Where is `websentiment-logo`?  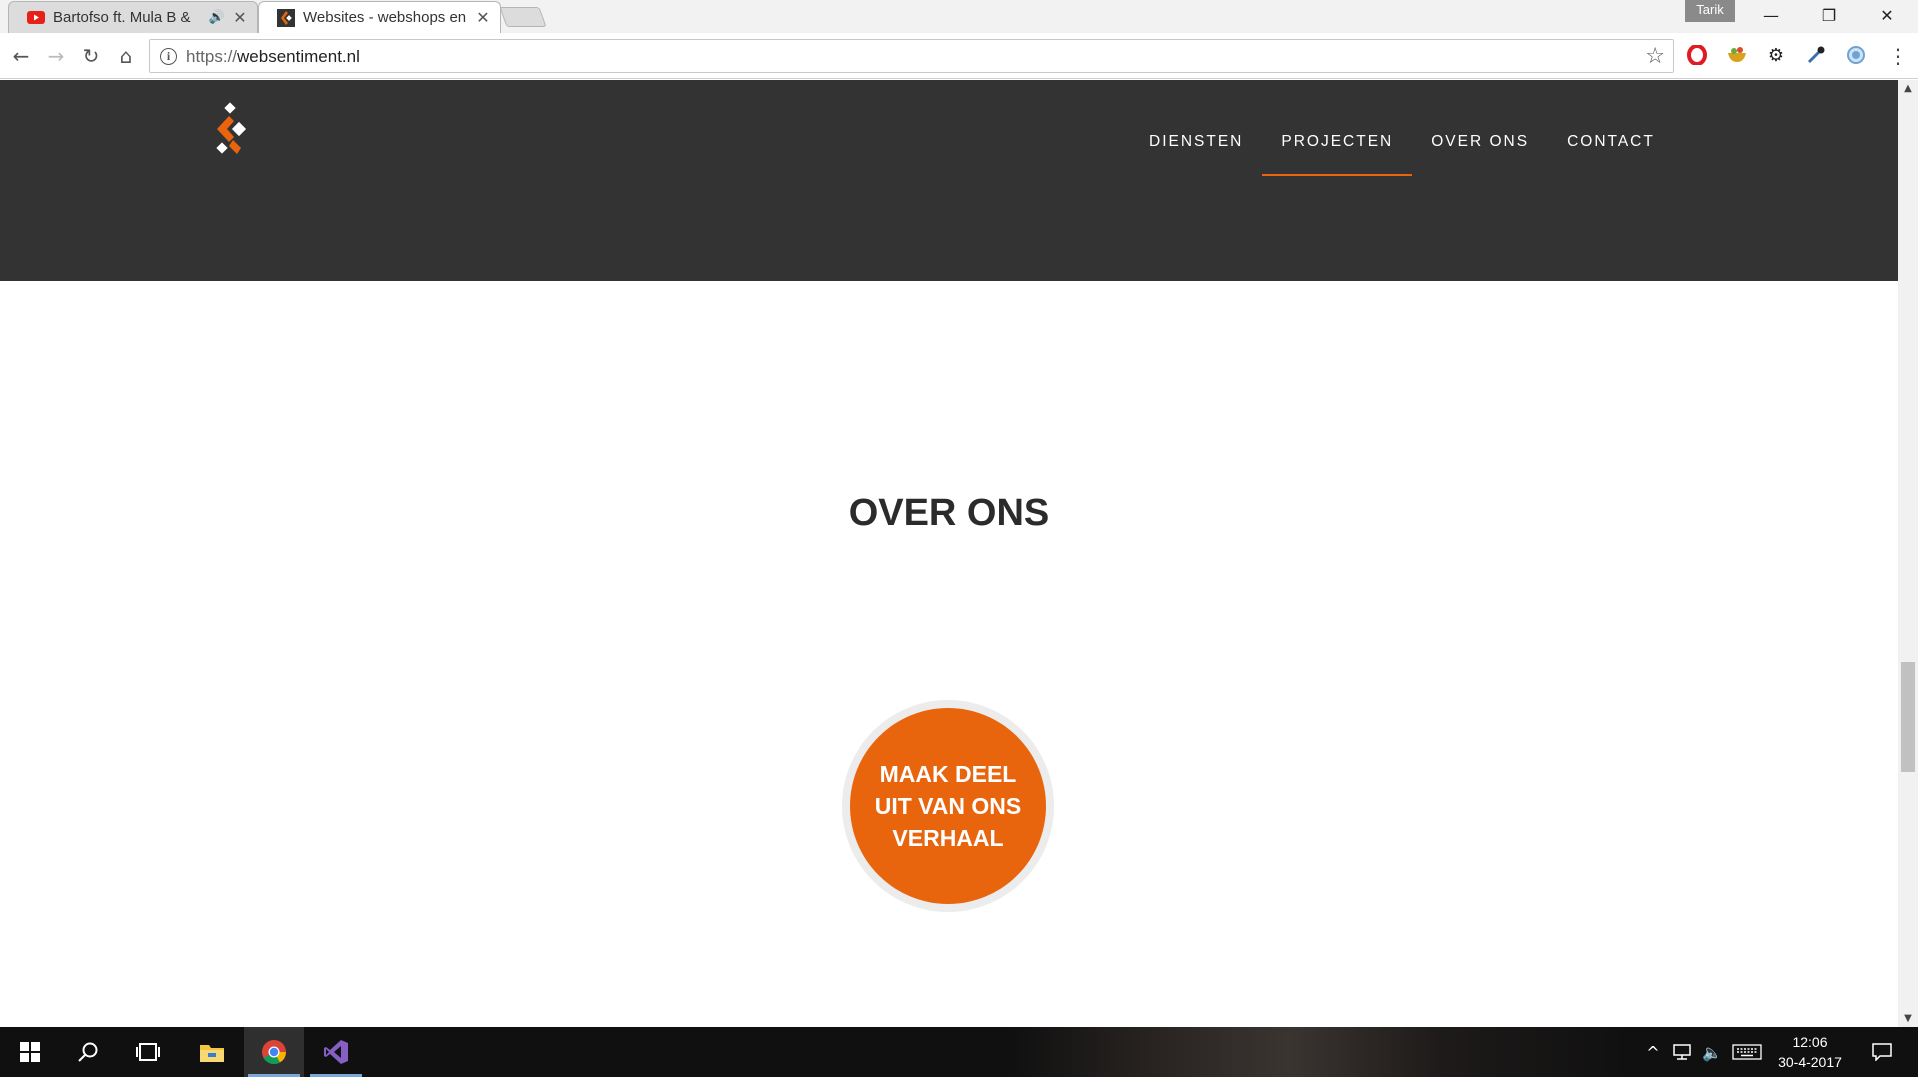
websentiment-logo is located at coordinates (233, 129).